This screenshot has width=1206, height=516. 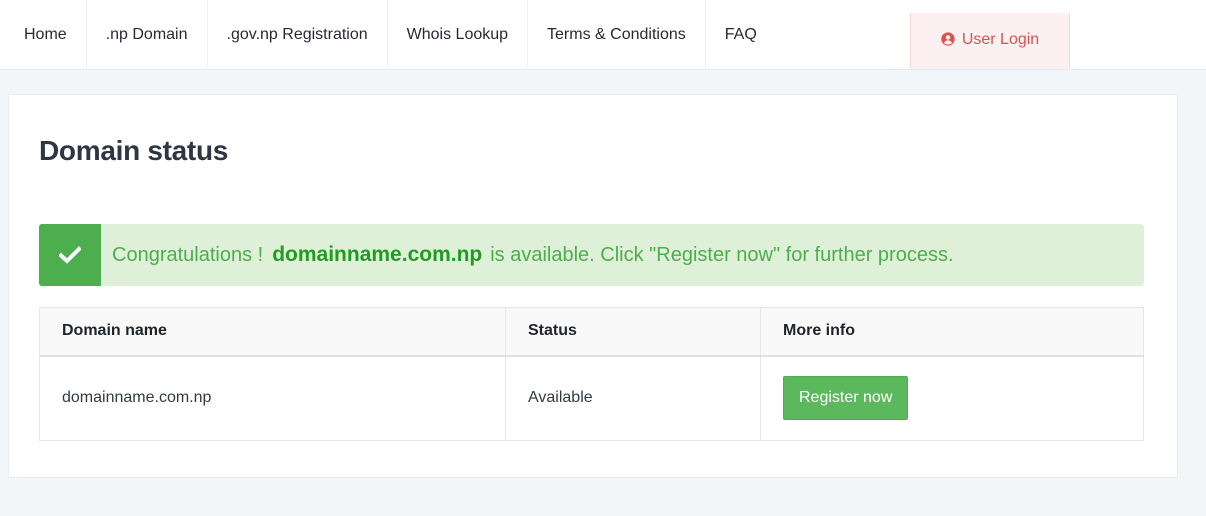 I want to click on nav-item-label: Terms & Conditions, so click(x=616, y=34).